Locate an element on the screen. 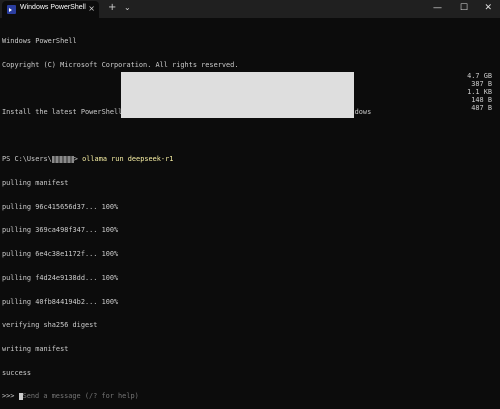 This screenshot has width=500, height=409. command-prompt-line: PS C:\Users\ > ollama run deepseek-r1 is located at coordinates (250, 159).